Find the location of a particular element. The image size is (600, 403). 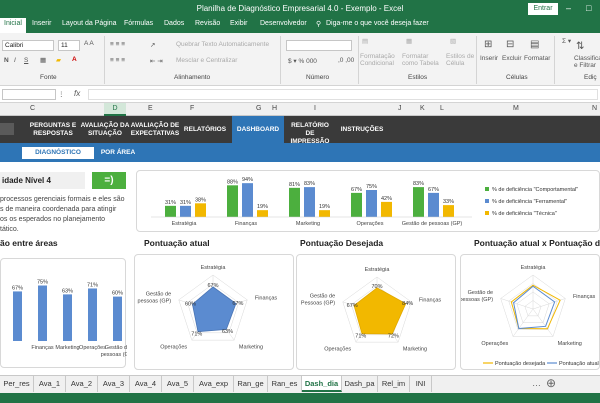

align-top-icon: ≡ ≡ ≡ is located at coordinates (117, 44).